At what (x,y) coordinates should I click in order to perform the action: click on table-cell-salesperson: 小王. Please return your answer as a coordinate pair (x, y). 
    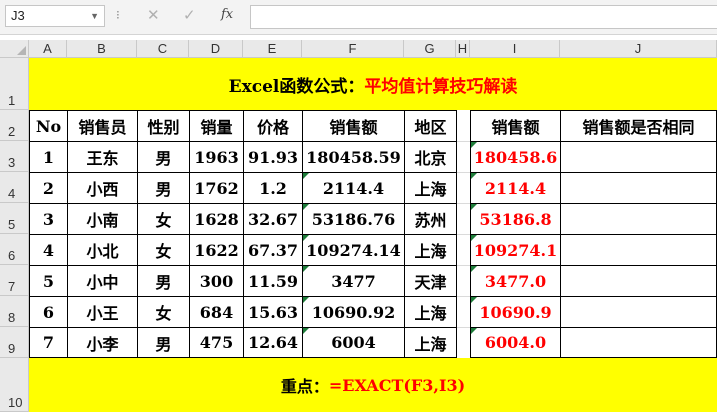
    Looking at the image, I should click on (102, 312).